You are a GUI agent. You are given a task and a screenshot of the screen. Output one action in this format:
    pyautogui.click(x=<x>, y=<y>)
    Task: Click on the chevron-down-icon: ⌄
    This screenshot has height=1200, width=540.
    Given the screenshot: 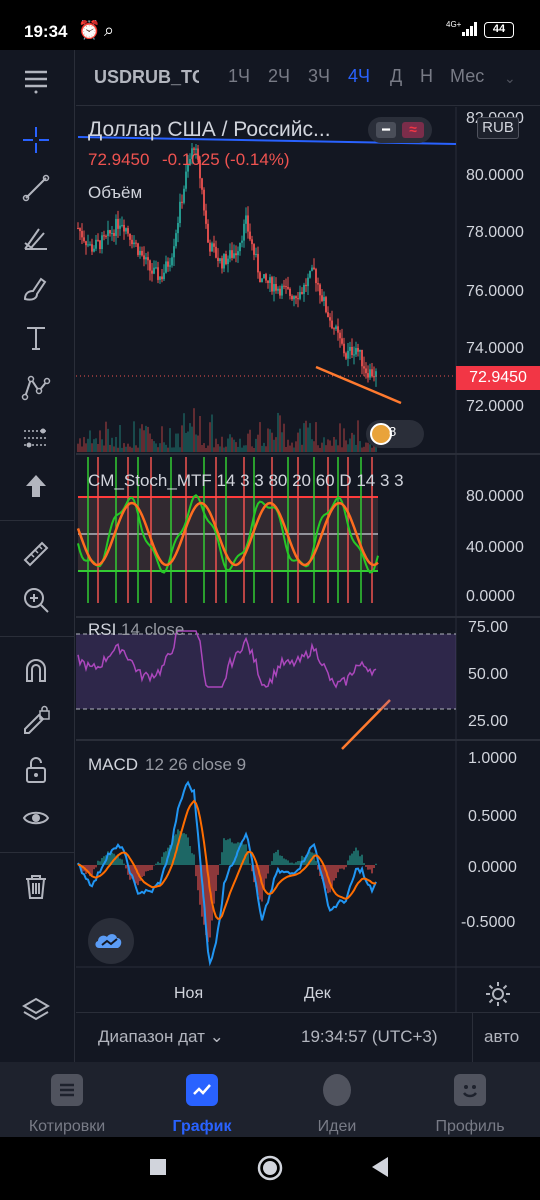 What is the action you would take?
    pyautogui.click(x=510, y=78)
    